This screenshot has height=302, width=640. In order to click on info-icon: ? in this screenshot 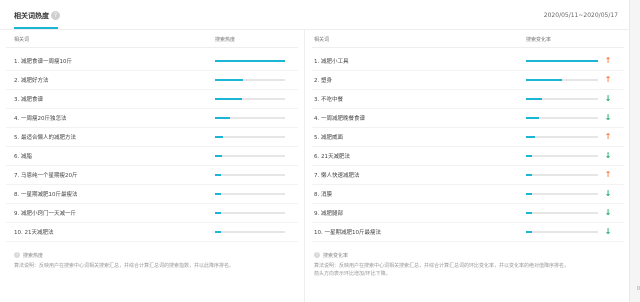, I will do `click(317, 255)`.